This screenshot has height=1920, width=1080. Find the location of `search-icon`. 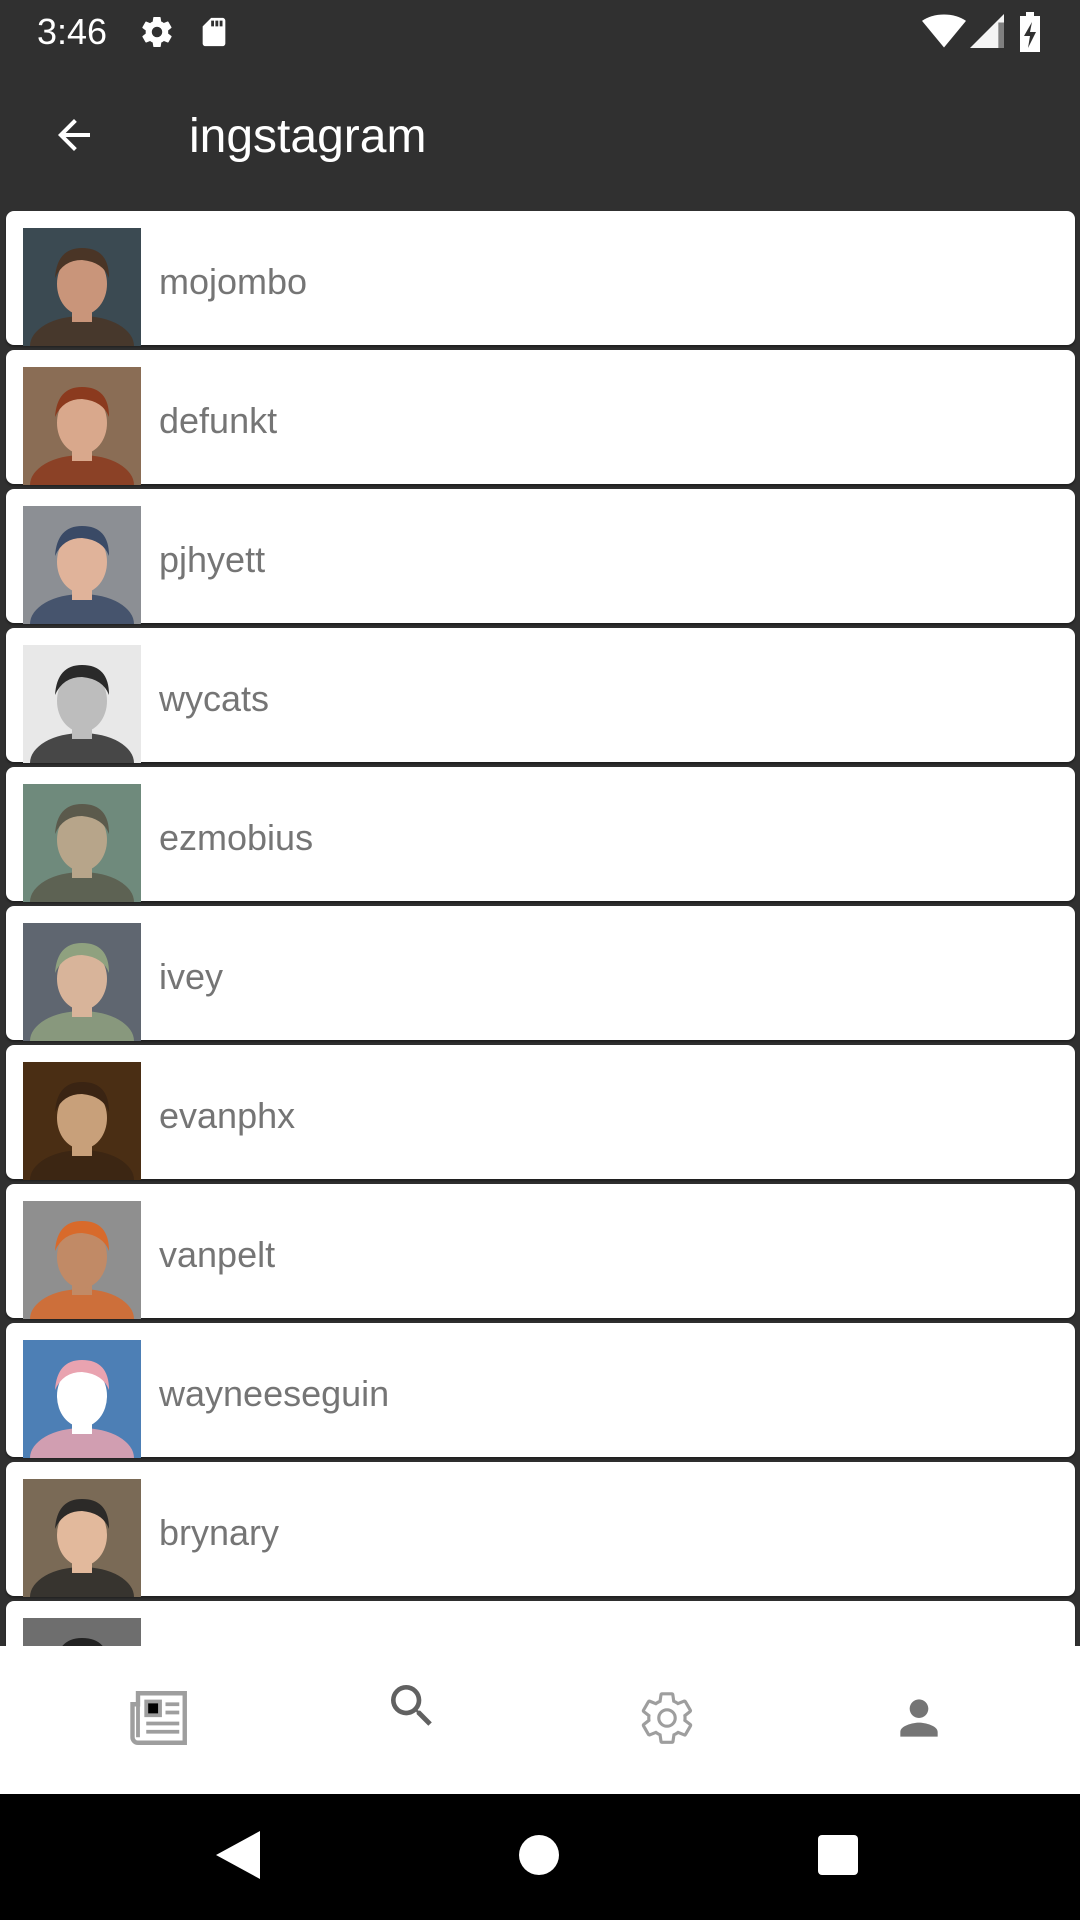

search-icon is located at coordinates (412, 1708).